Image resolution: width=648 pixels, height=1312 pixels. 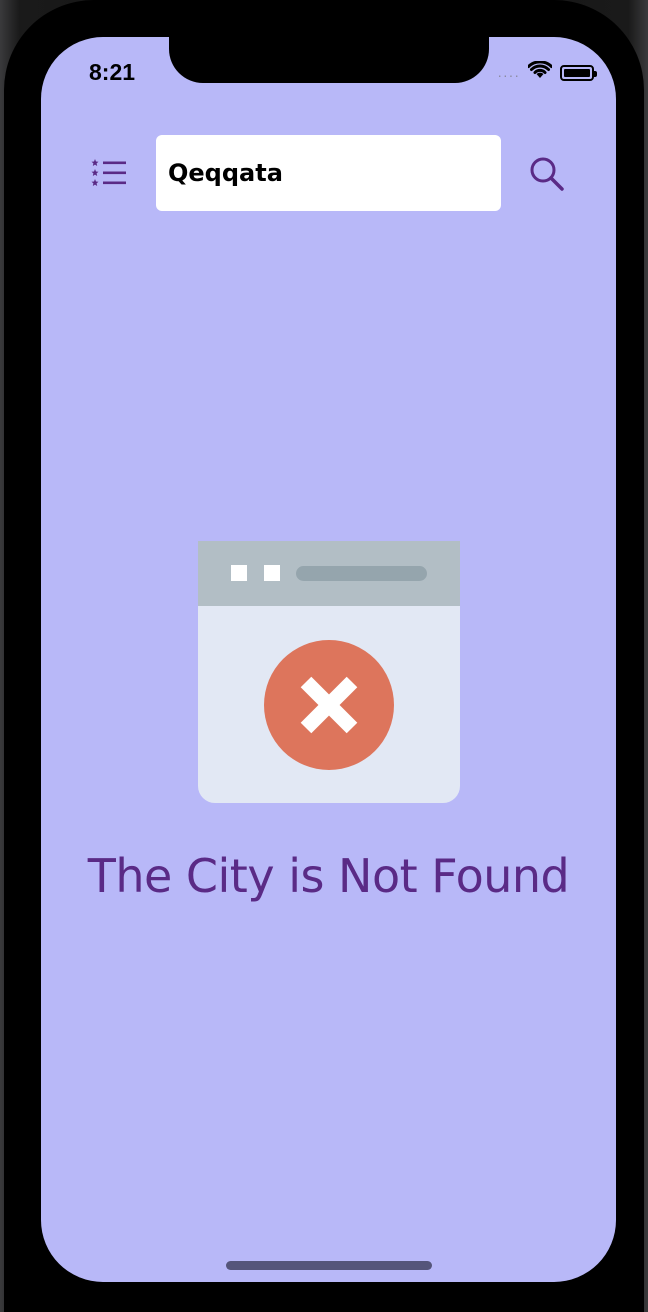 I want to click on status-time: 8:21, so click(x=112, y=72).